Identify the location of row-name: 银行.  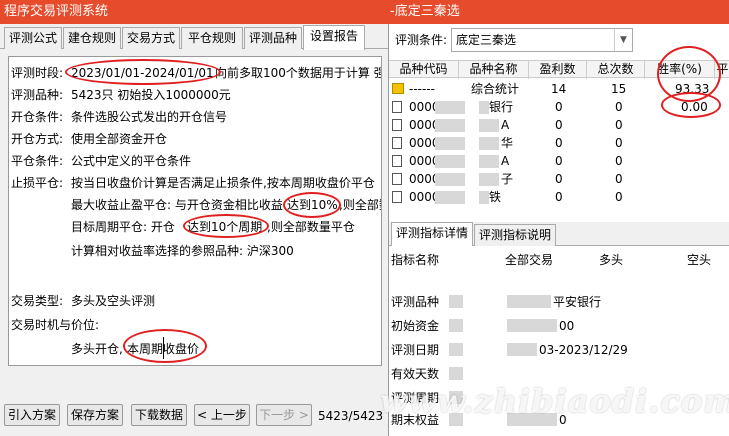
(501, 107).